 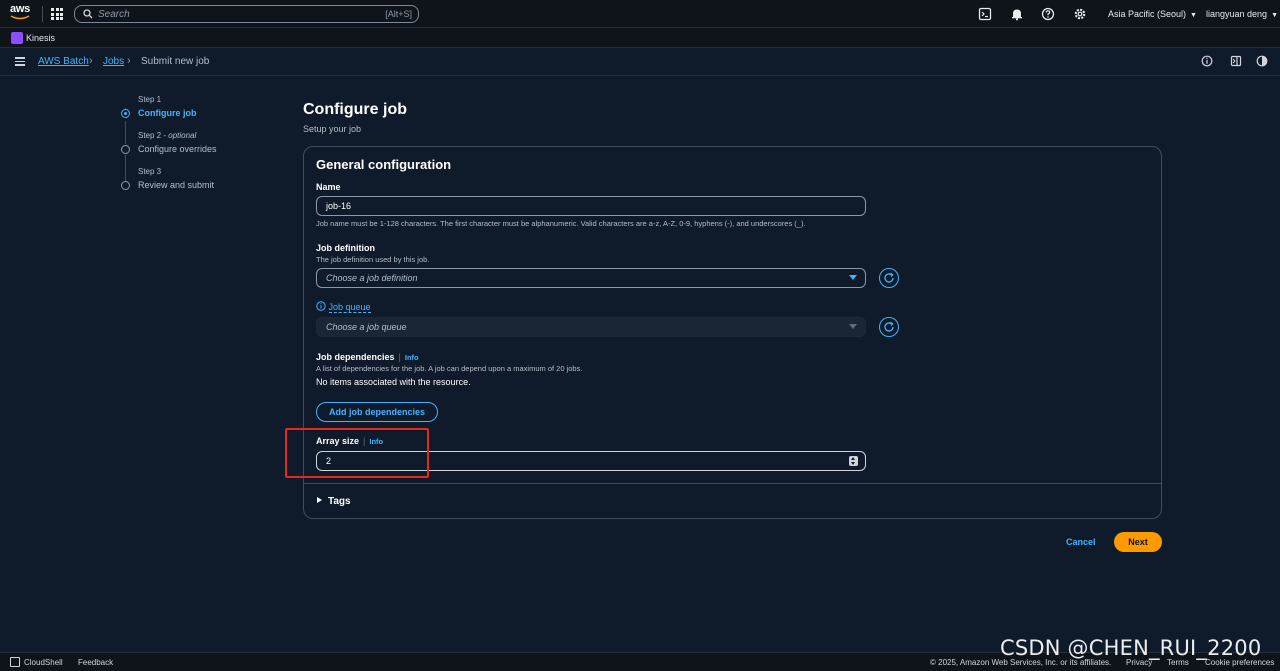 I want to click on region-selector: Asia Pacific (Seoul) ▼, so click(x=1152, y=14).